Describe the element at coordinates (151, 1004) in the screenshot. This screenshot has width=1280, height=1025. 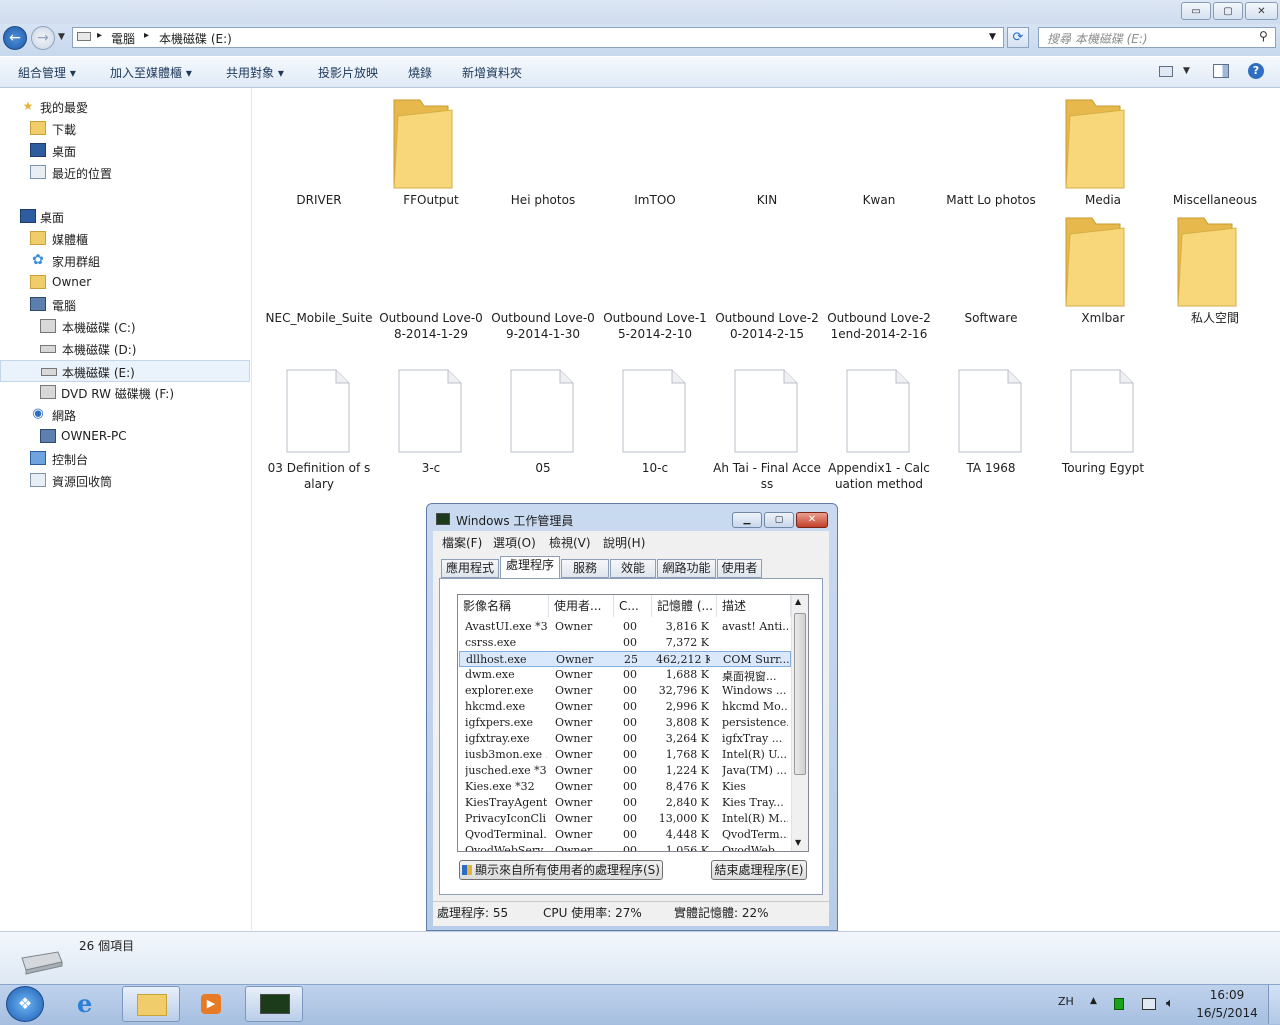
I see `taskbar-explorer-button` at that location.